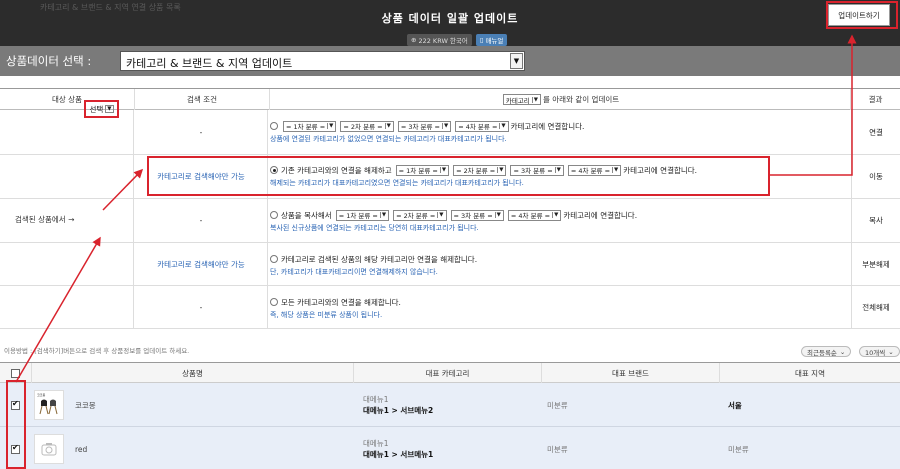  What do you see at coordinates (398, 405) in the screenshot?
I see `product-category: 대메뉴1 대메뉴1 > 서브메뉴2` at bounding box center [398, 405].